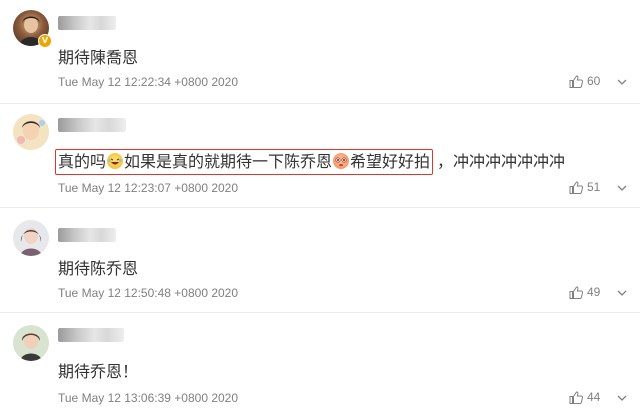 This screenshot has width=640, height=418. What do you see at coordinates (148, 188) in the screenshot?
I see `comment-timestamp: Tue May 12 12:23:07 +0800 2020` at bounding box center [148, 188].